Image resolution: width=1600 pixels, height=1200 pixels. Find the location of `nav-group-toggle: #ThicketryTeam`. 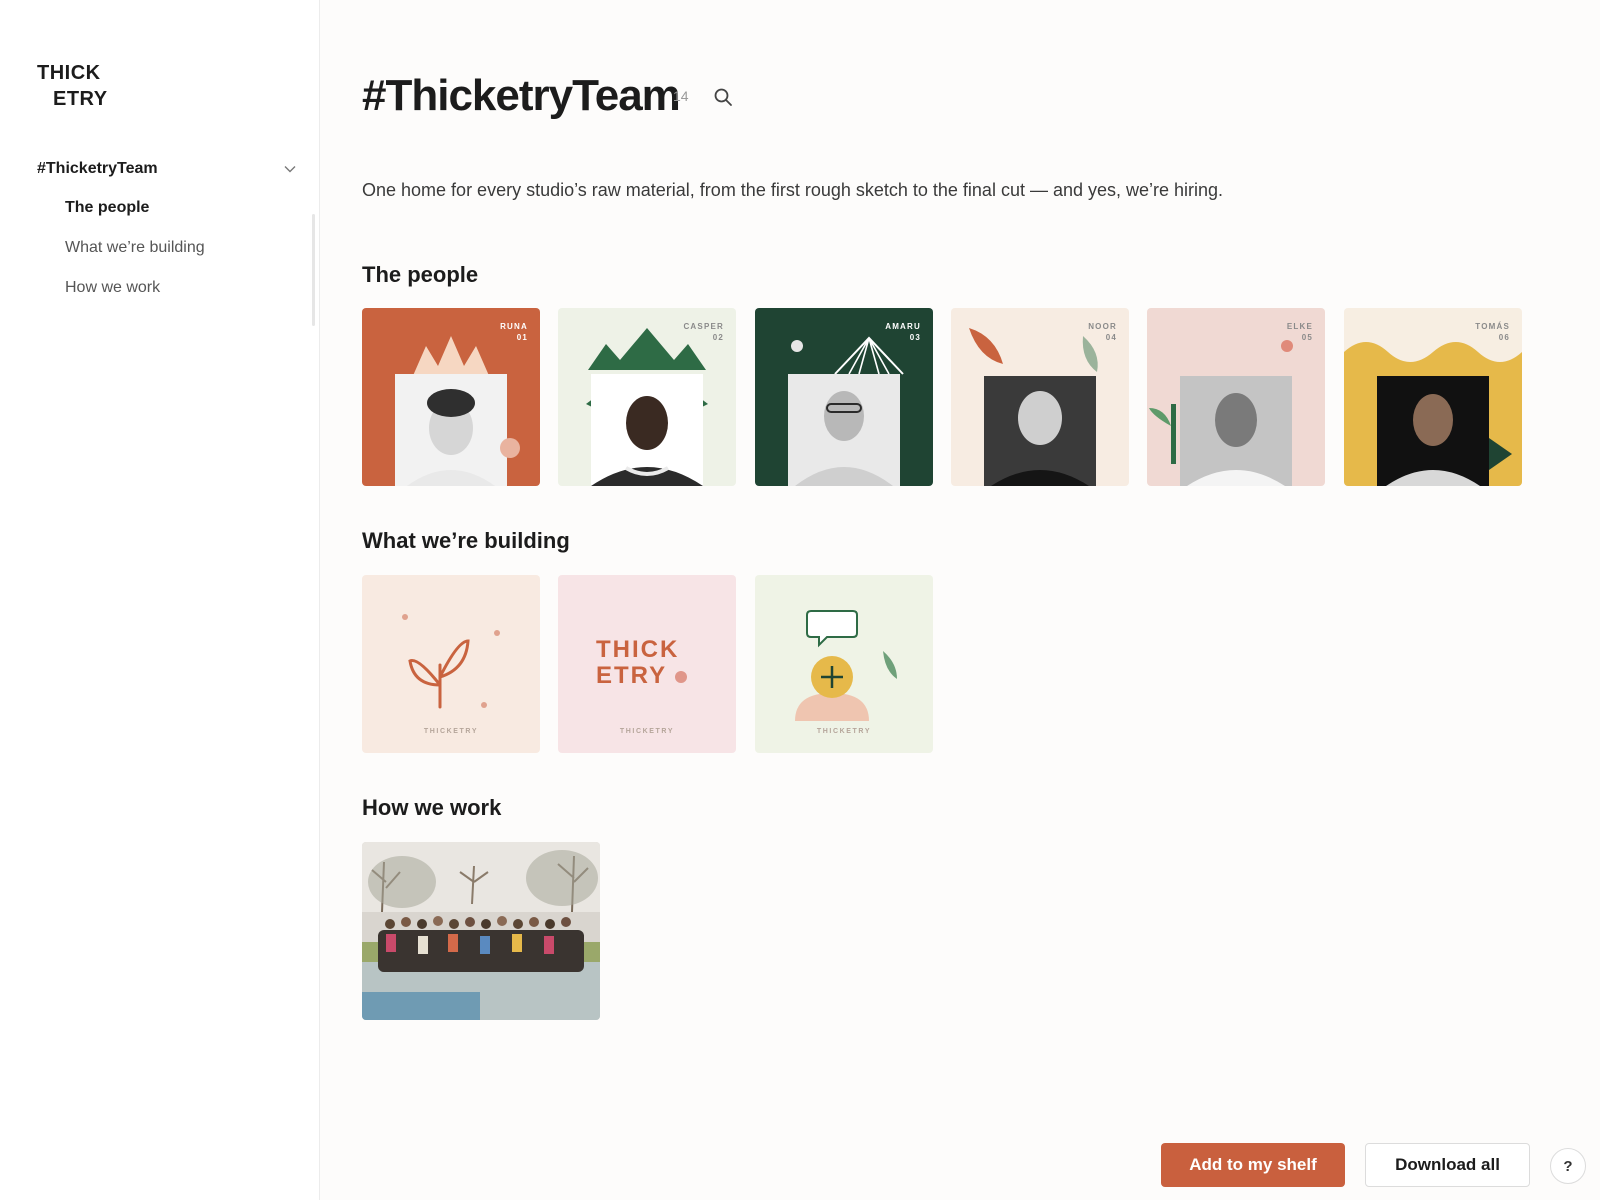

nav-group-toggle: #ThicketryTeam is located at coordinates (167, 169).